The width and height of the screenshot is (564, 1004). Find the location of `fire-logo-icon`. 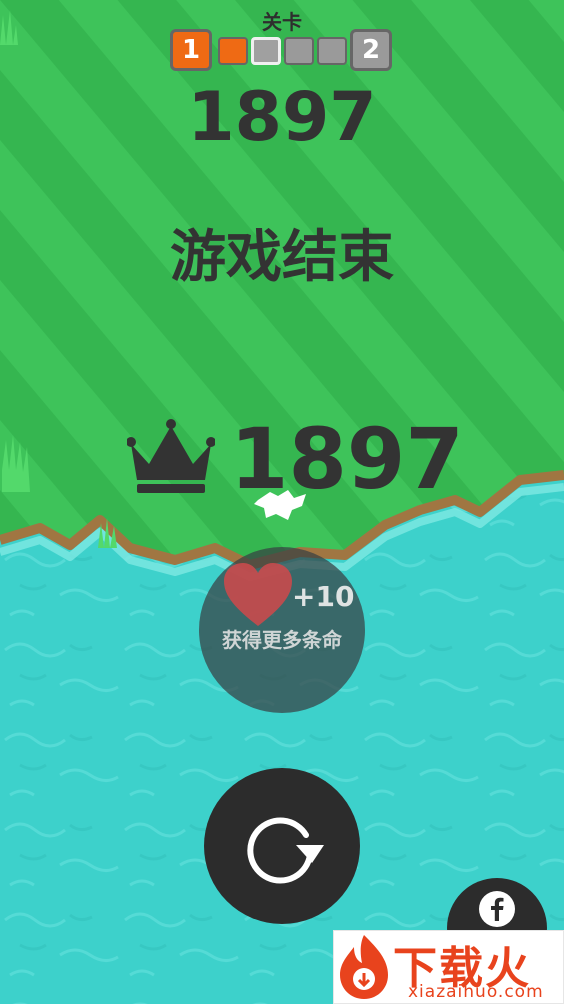

fire-logo-icon is located at coordinates (364, 967).